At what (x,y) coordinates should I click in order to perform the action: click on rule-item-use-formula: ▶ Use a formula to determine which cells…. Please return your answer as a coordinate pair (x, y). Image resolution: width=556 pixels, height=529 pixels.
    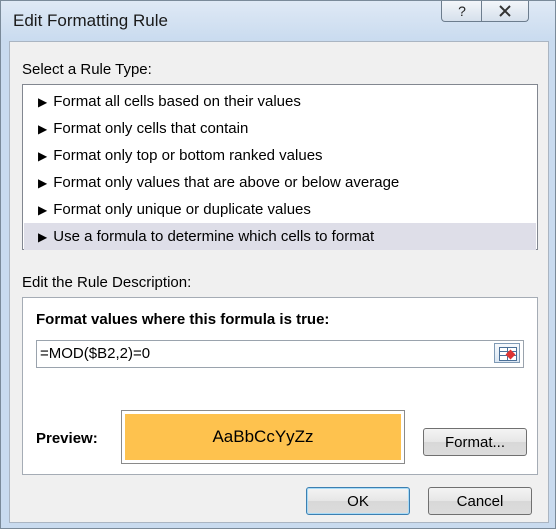
    Looking at the image, I should click on (280, 236).